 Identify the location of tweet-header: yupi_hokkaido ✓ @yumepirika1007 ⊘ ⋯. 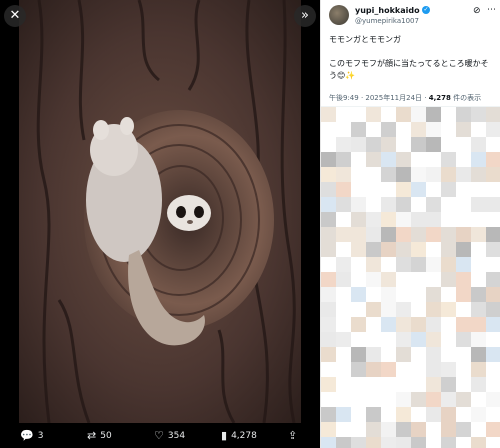
(412, 18).